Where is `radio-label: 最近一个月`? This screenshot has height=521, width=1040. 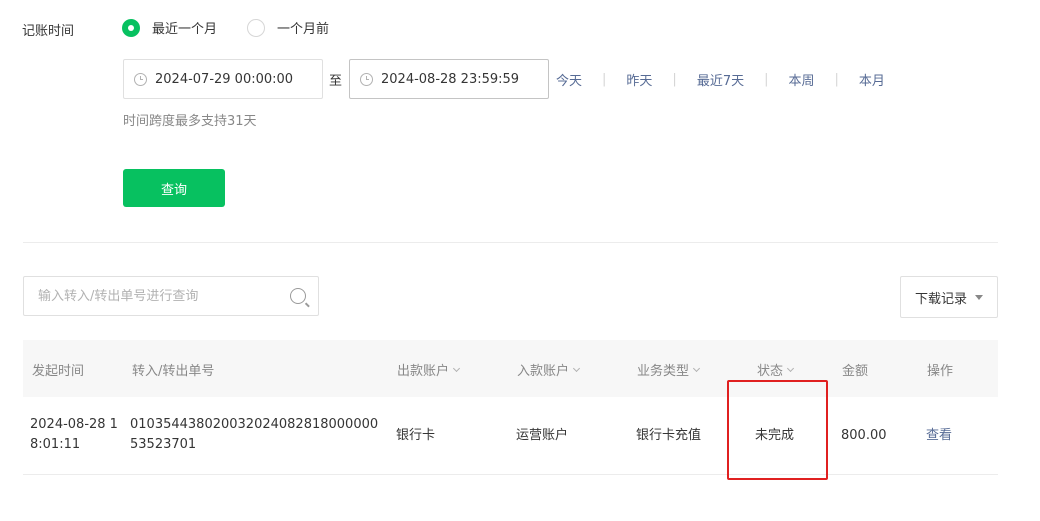 radio-label: 最近一个月 is located at coordinates (185, 29).